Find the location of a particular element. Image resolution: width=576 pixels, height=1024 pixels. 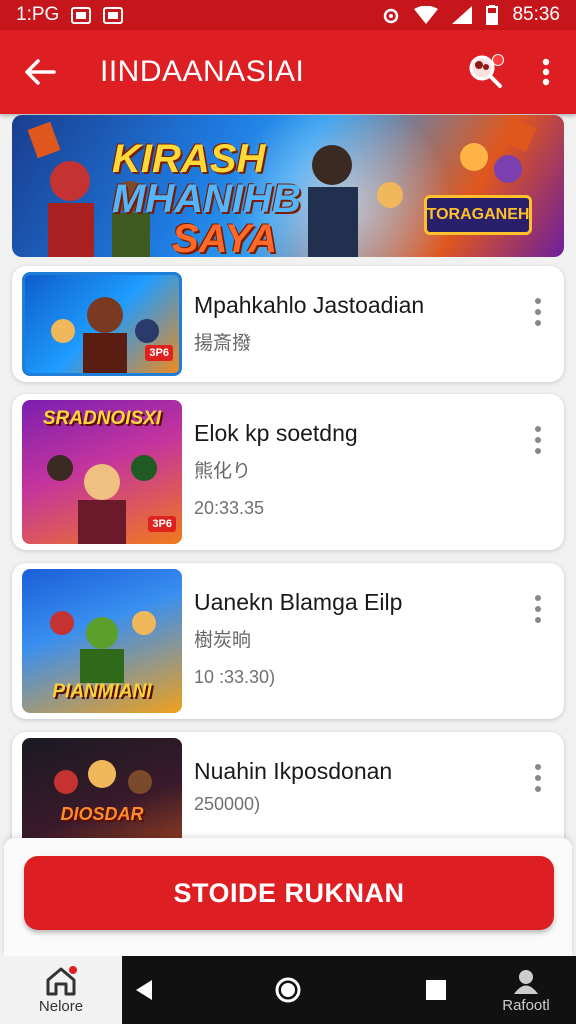

alarm-icon is located at coordinates (391, 16).